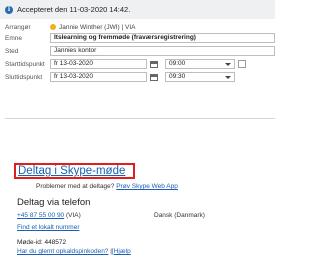 The image size is (320, 257). I want to click on organizer-row: Arrangør Jannie Winther (JWI) | VIA, so click(137, 27).